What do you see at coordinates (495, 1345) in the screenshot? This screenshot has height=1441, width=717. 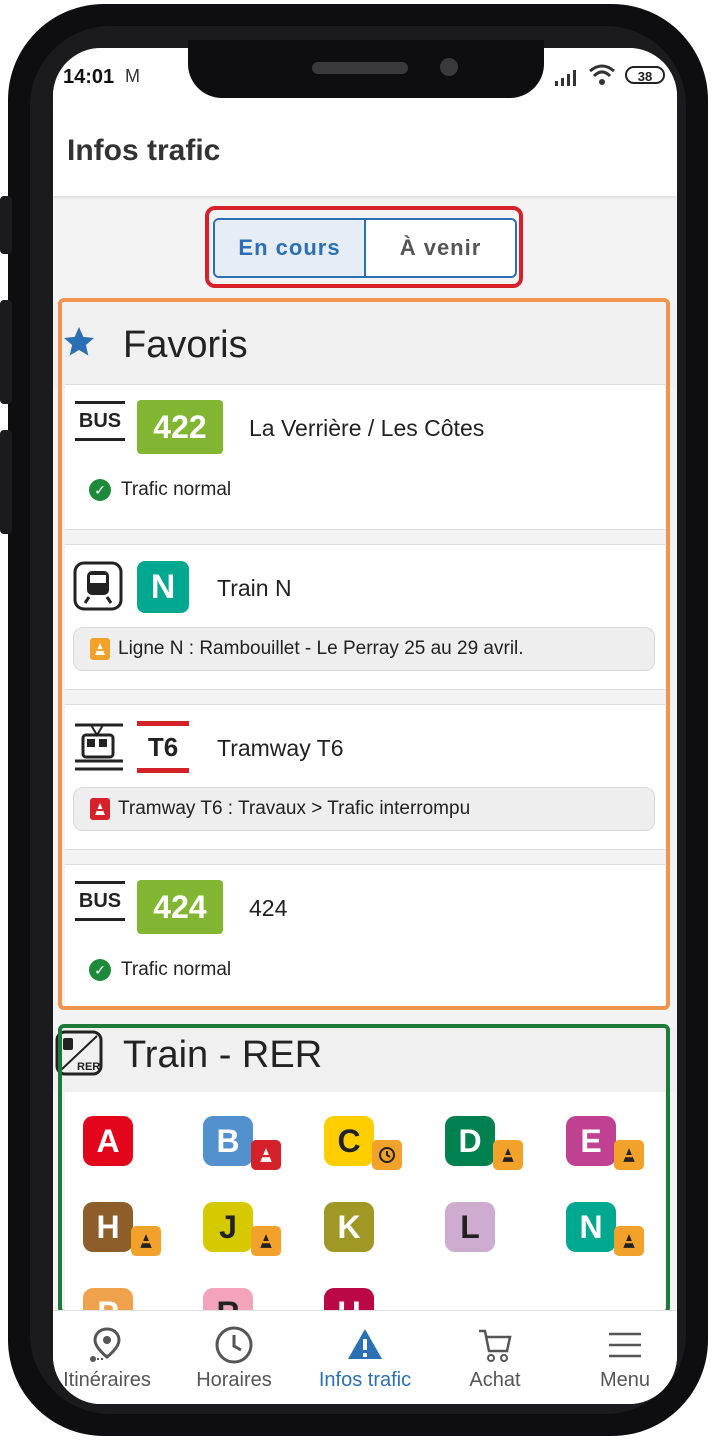 I see `cart-icon` at bounding box center [495, 1345].